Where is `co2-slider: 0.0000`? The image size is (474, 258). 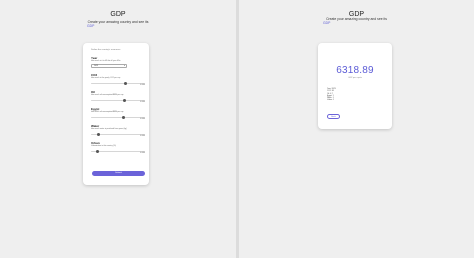
co2-slider: 0.0000 is located at coordinates (118, 83).